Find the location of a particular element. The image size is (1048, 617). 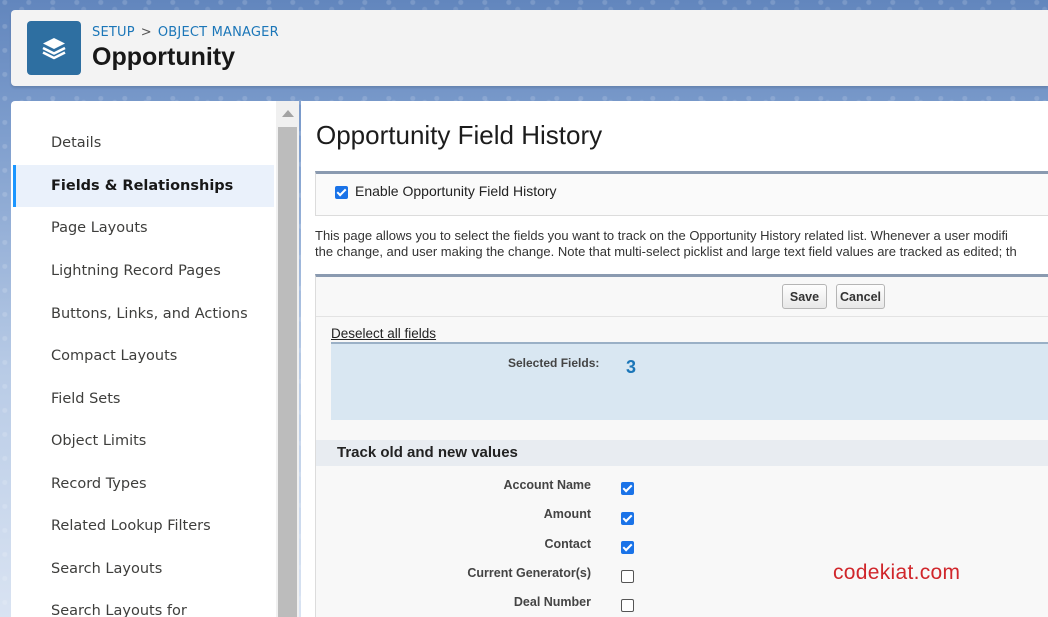

sidebar-scrollbar is located at coordinates (287, 359).